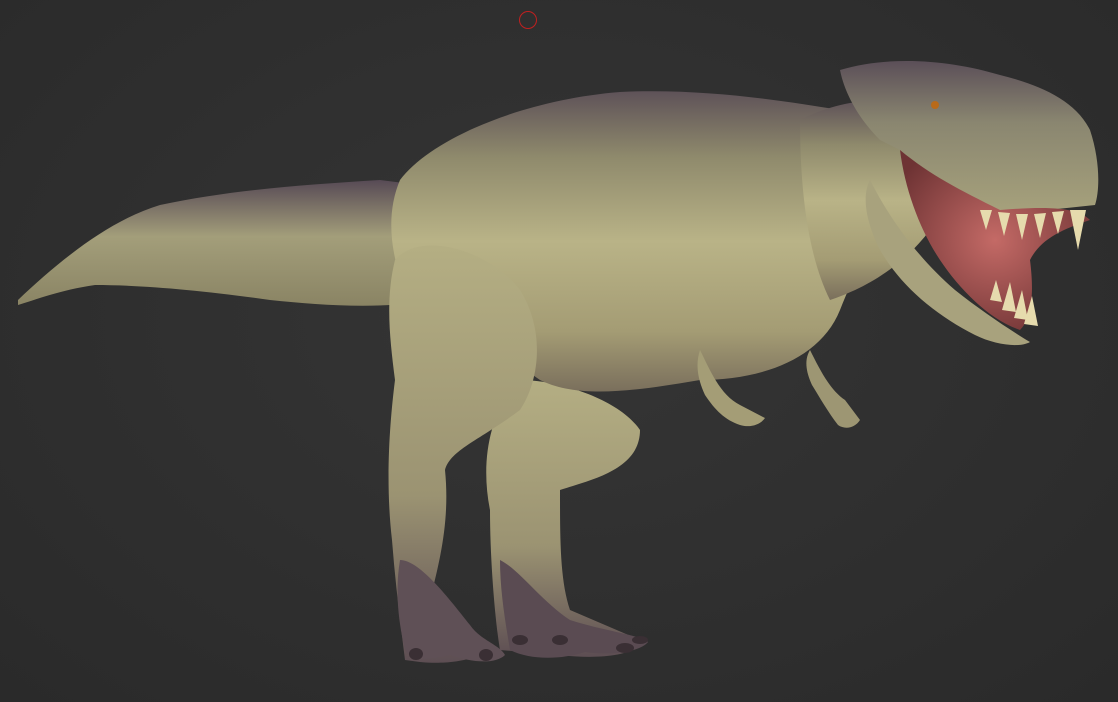  What do you see at coordinates (833, 389) in the screenshot?
I see `front-arm-far` at bounding box center [833, 389].